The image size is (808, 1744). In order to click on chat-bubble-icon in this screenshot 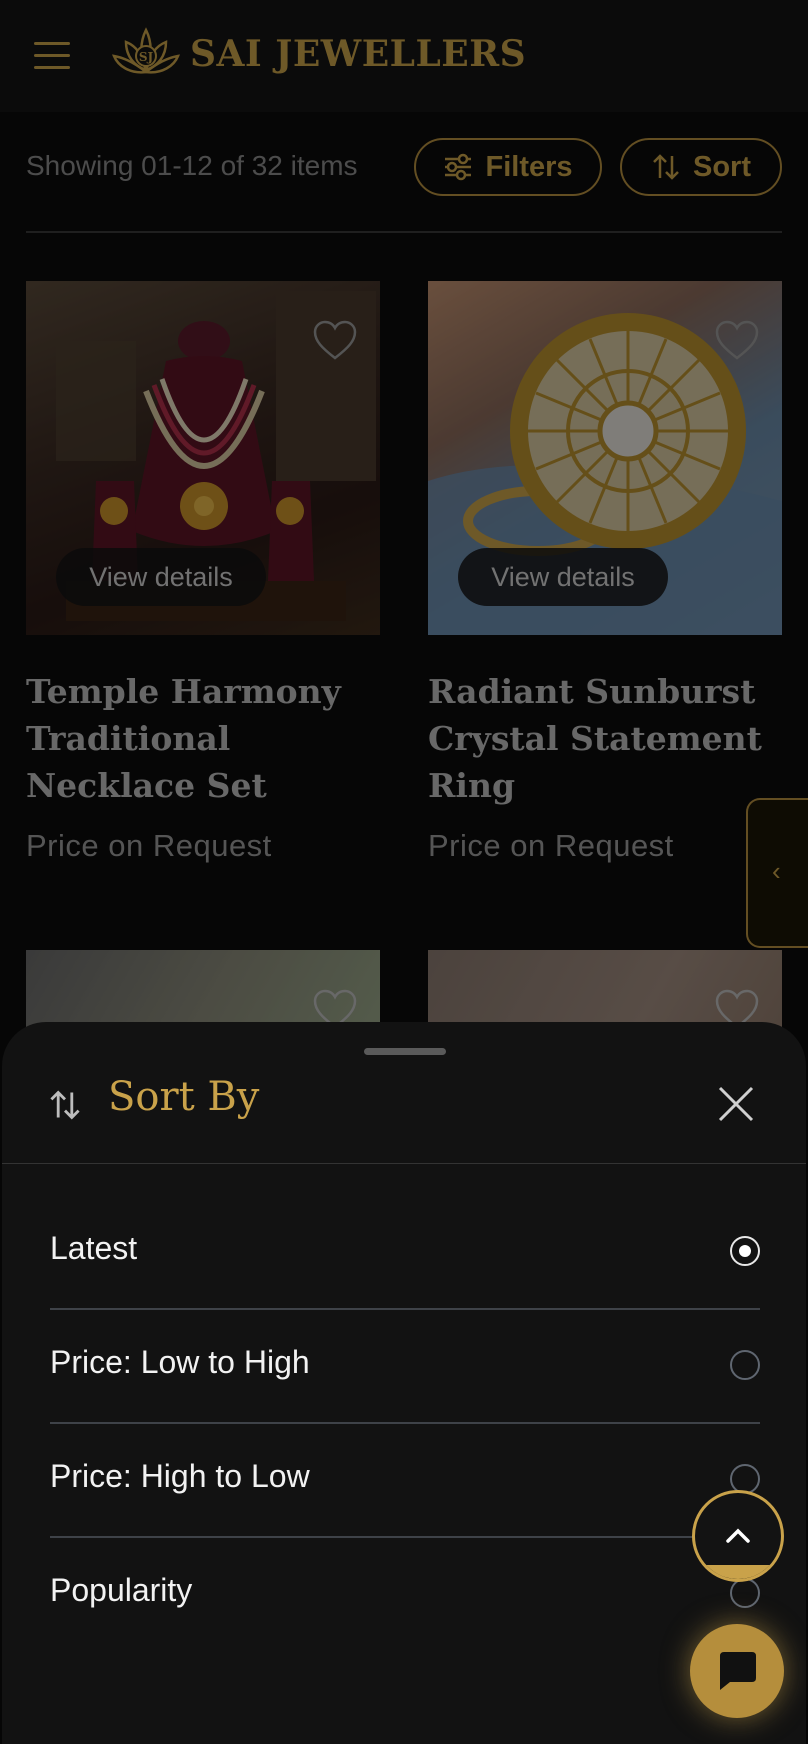, I will do `click(738, 1671)`.